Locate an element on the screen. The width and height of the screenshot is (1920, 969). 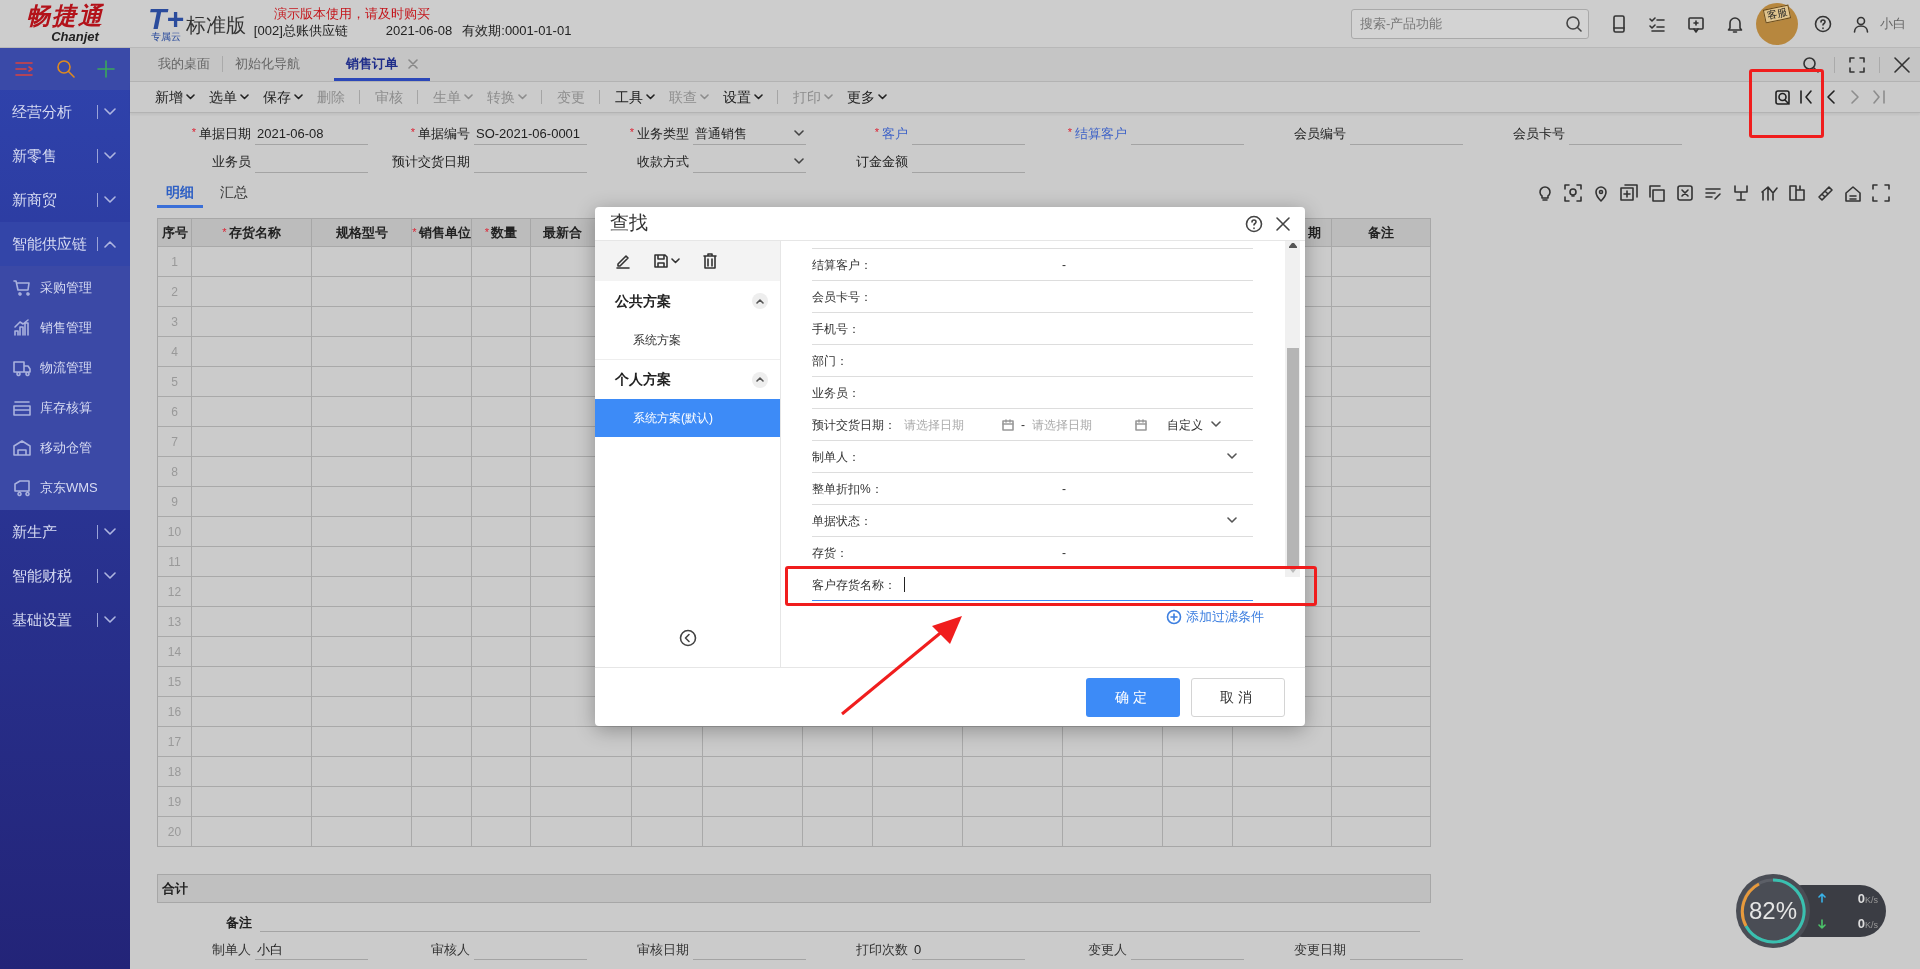
submenu-item: 采购管理 is located at coordinates (65, 288).